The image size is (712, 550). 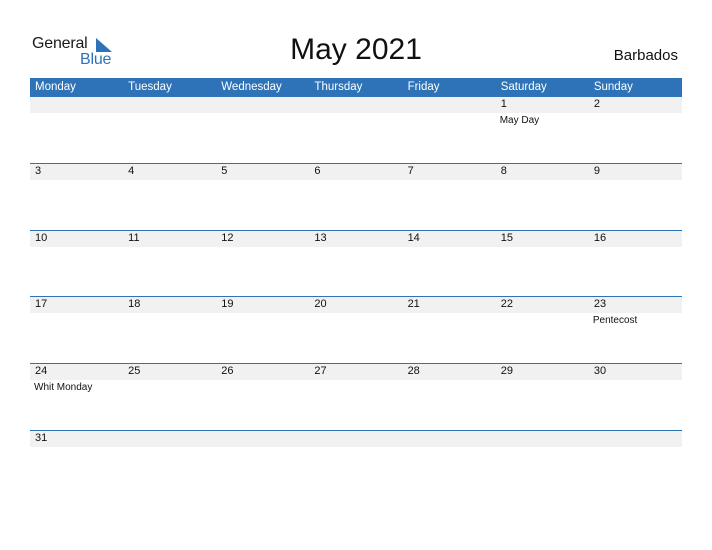 I want to click on day-number: 10, so click(x=41, y=238).